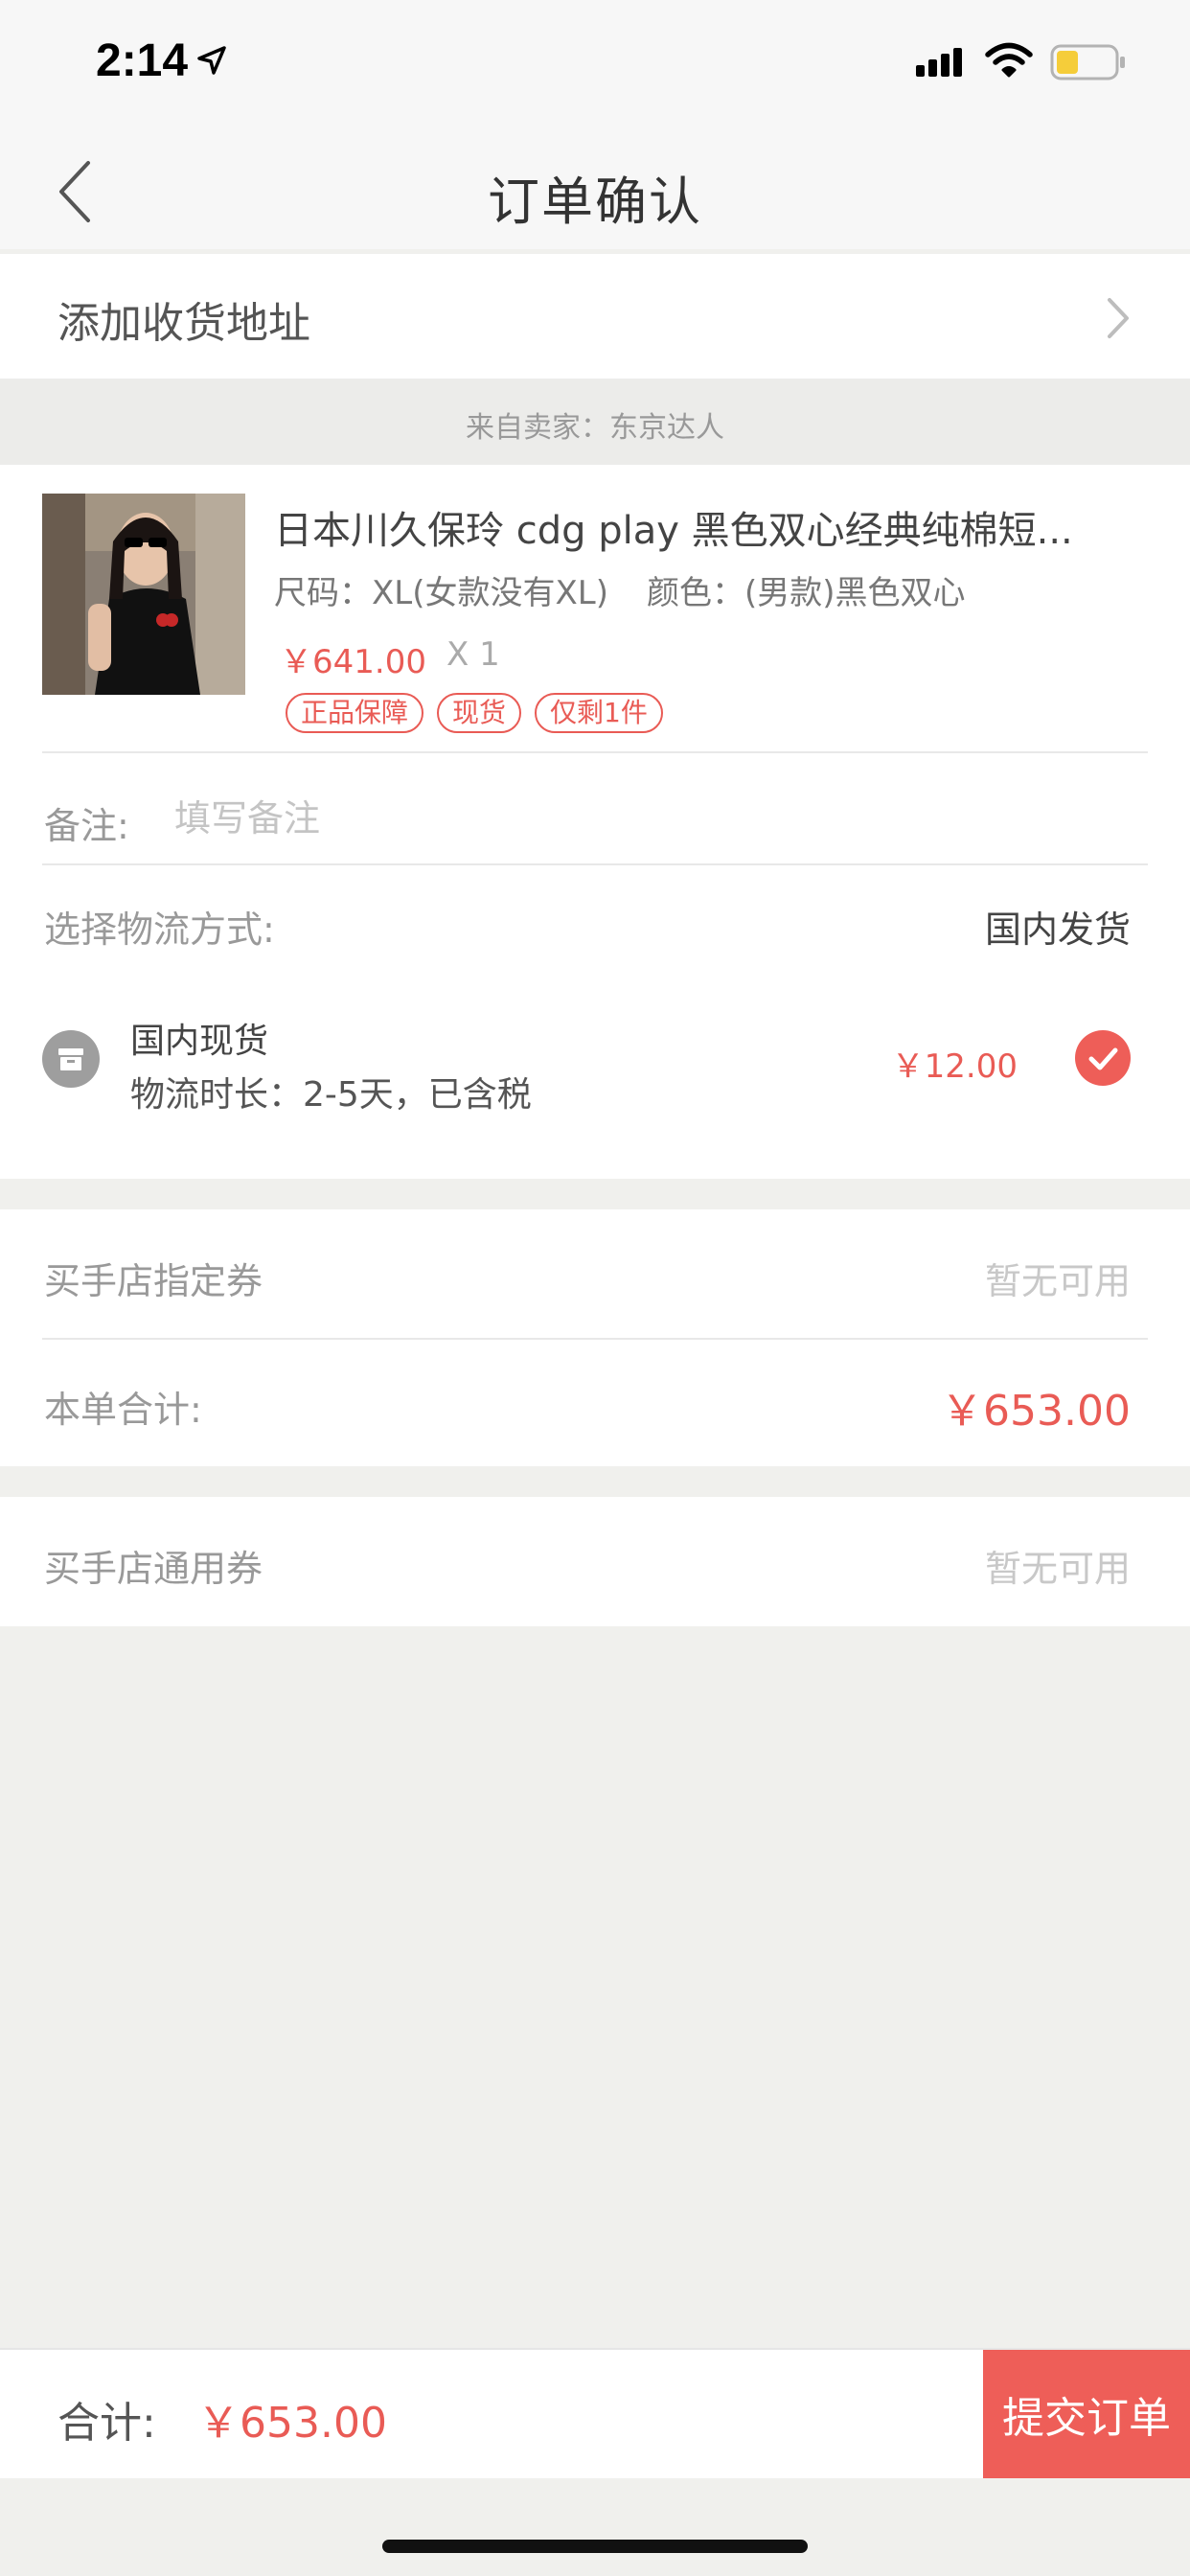  I want to click on home-indicator, so click(595, 2546).